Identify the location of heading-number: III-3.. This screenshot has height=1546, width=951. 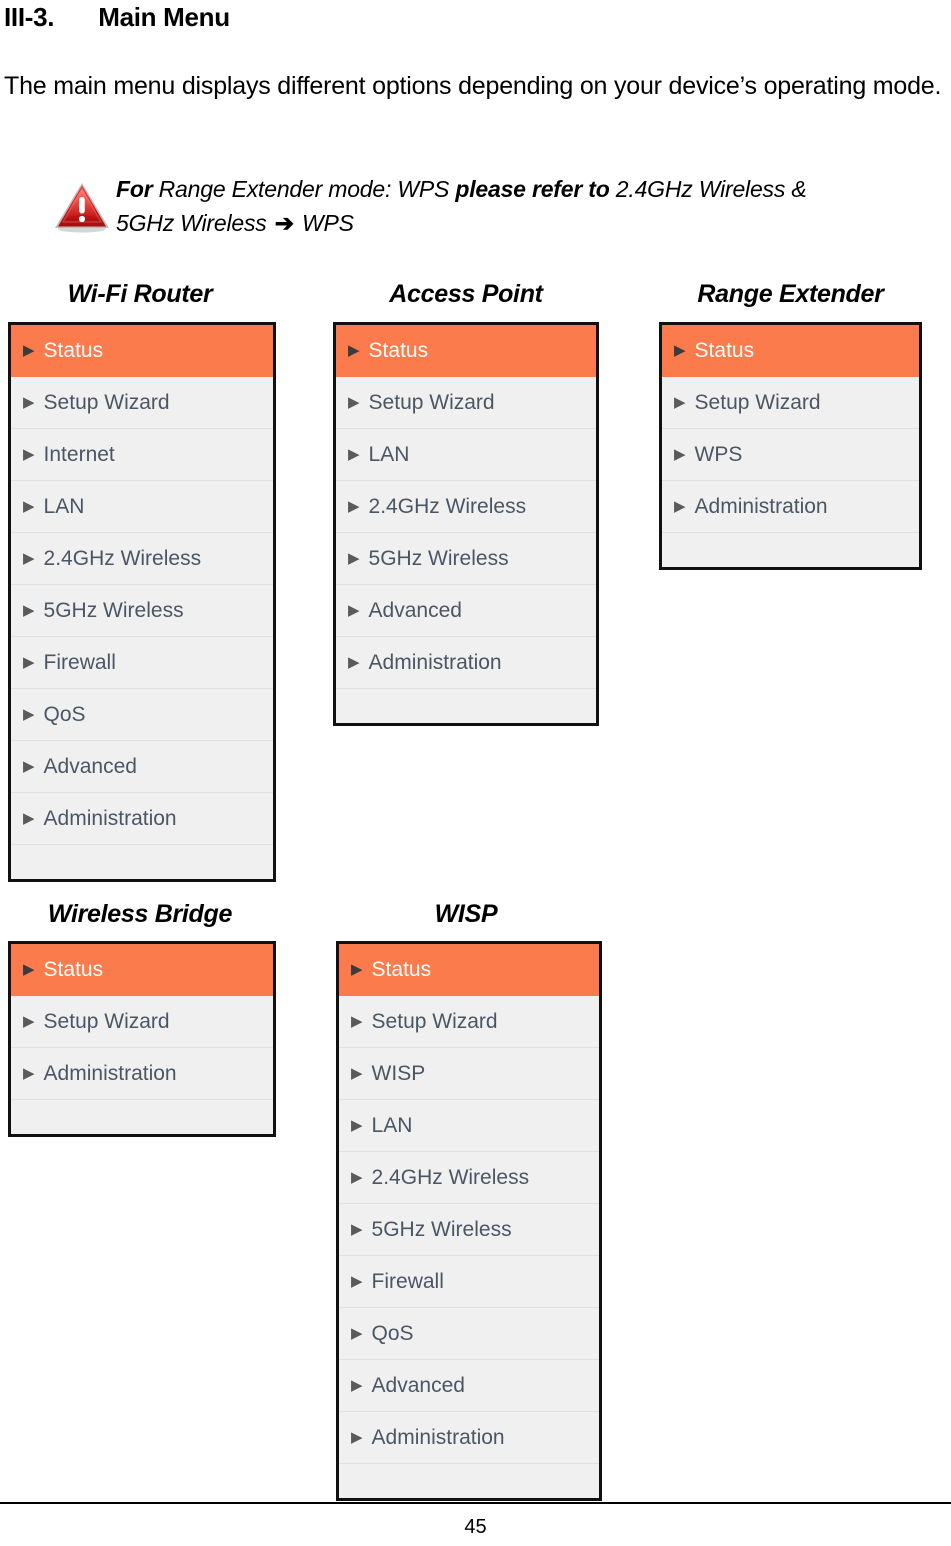
(29, 17).